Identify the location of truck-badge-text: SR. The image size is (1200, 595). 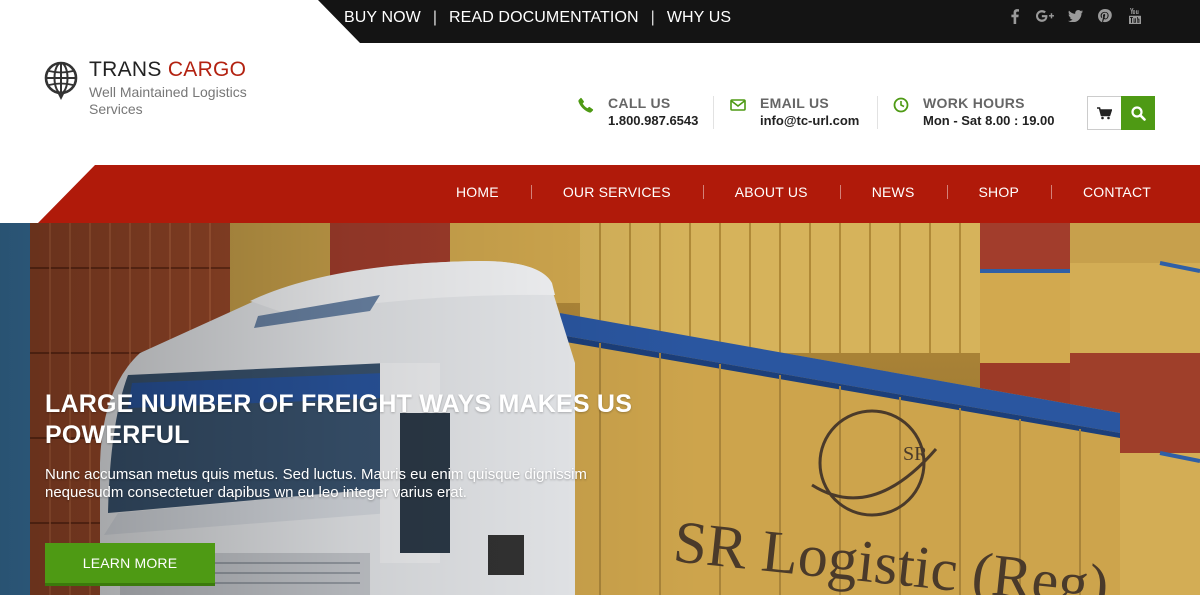
(915, 454).